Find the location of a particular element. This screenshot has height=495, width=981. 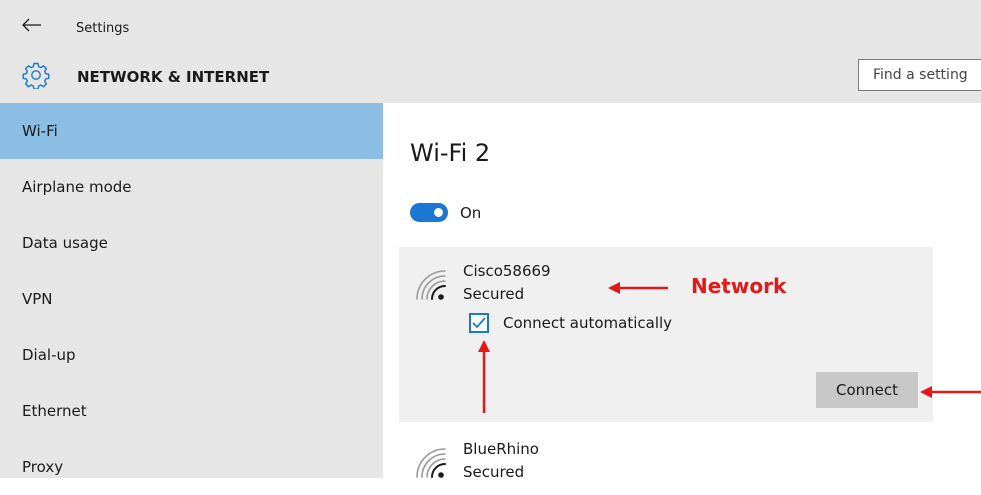

sidebar-item-ethernet: Ethernet is located at coordinates (191, 411).